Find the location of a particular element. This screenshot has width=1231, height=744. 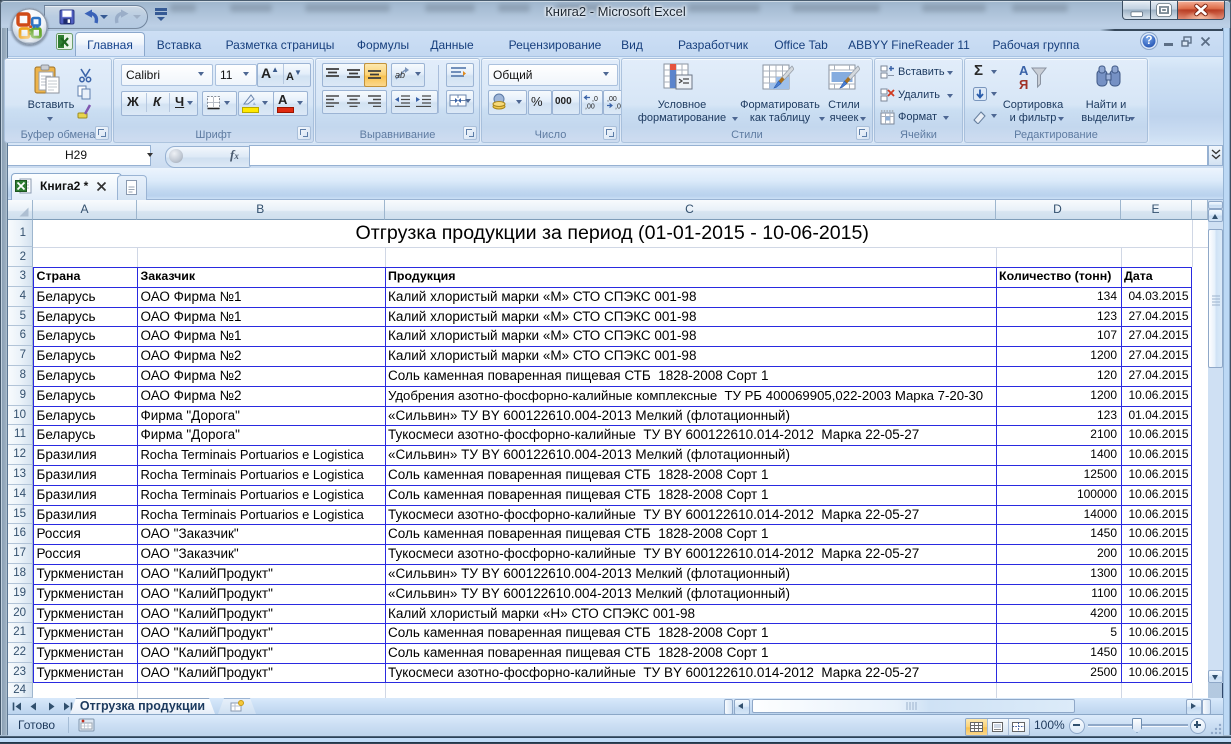

svg-text: А is located at coordinates (1024, 70).